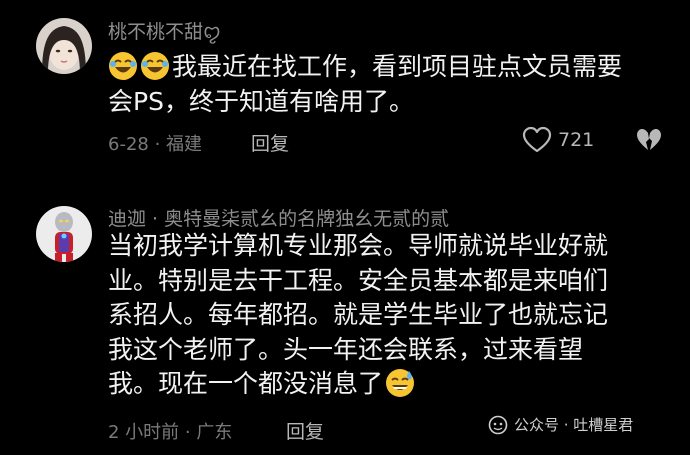 The width and height of the screenshot is (690, 455). What do you see at coordinates (164, 31) in the screenshot?
I see `username: 桃不桃不甜ꨄ︎` at bounding box center [164, 31].